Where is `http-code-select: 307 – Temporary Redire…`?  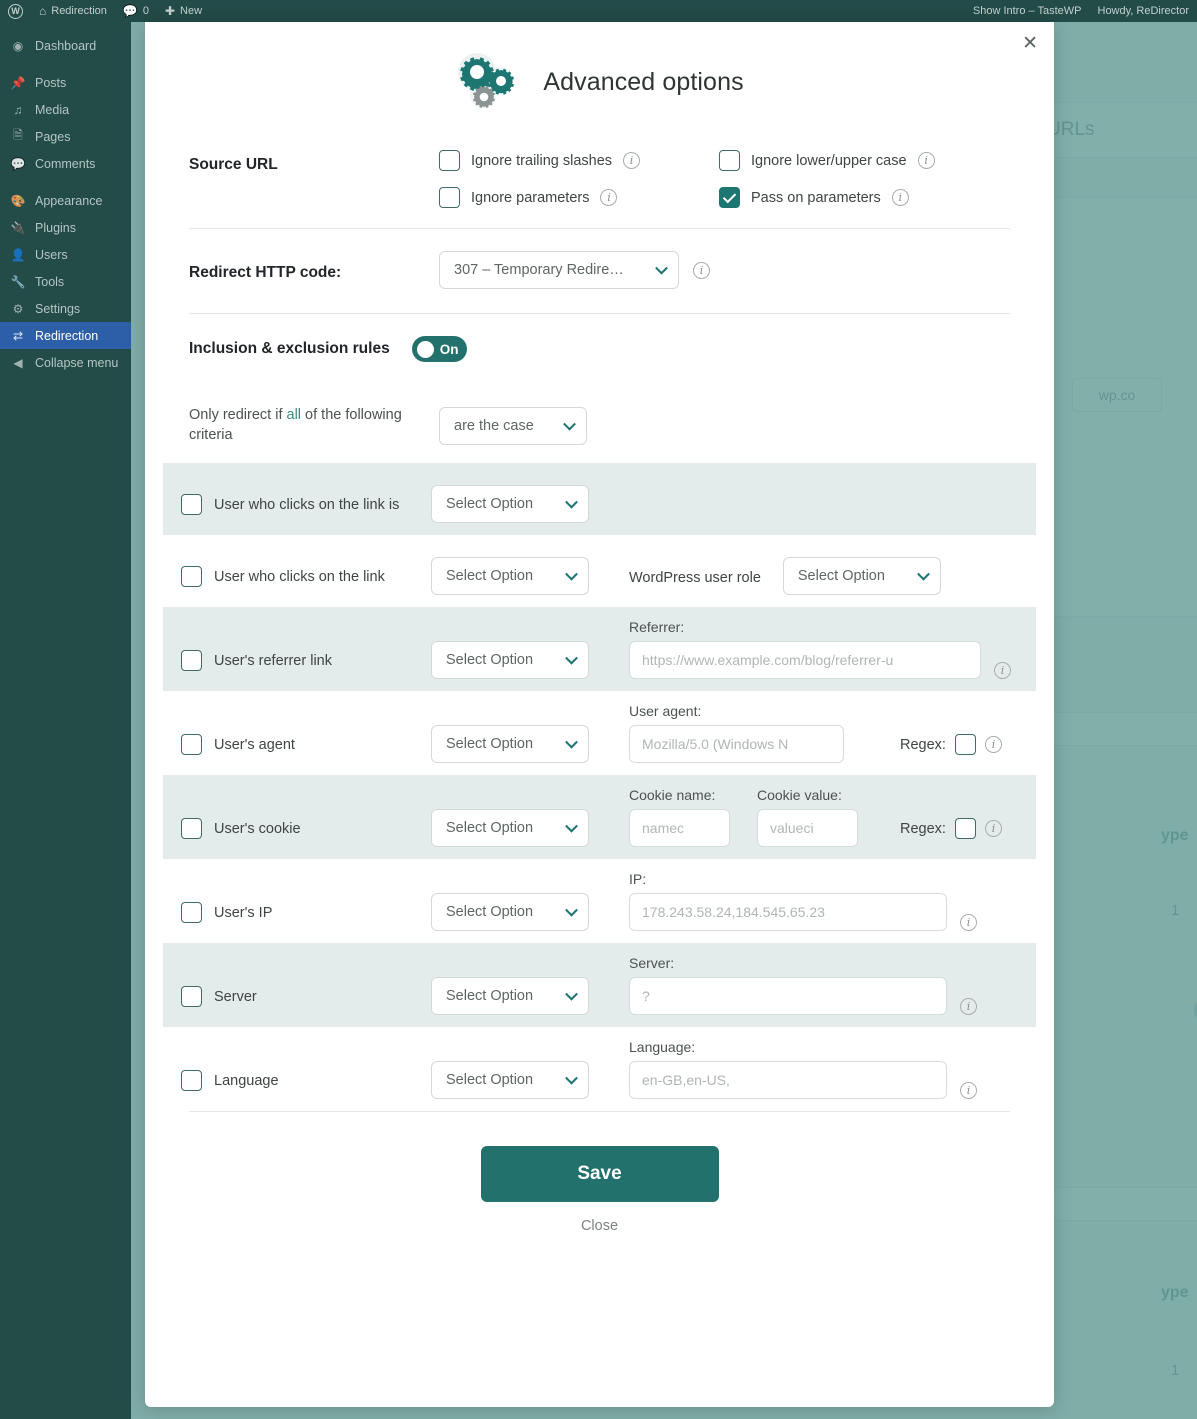
http-code-select: 307 – Temporary Redire… is located at coordinates (559, 270).